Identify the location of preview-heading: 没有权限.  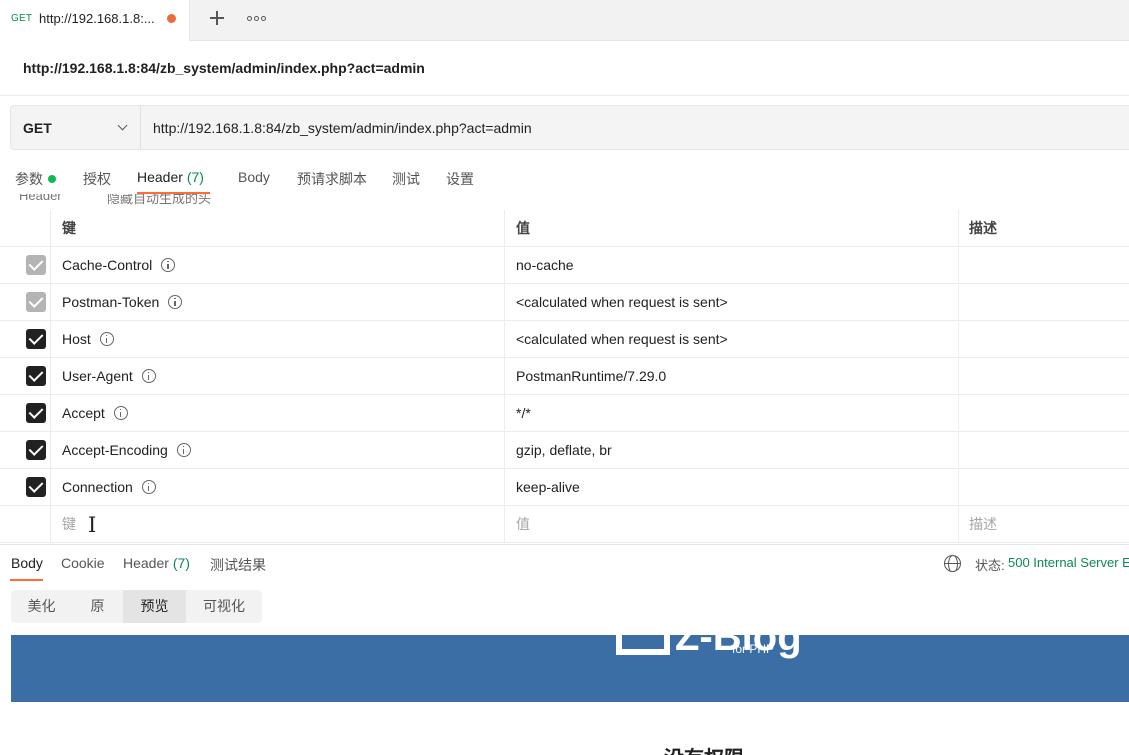
(704, 748).